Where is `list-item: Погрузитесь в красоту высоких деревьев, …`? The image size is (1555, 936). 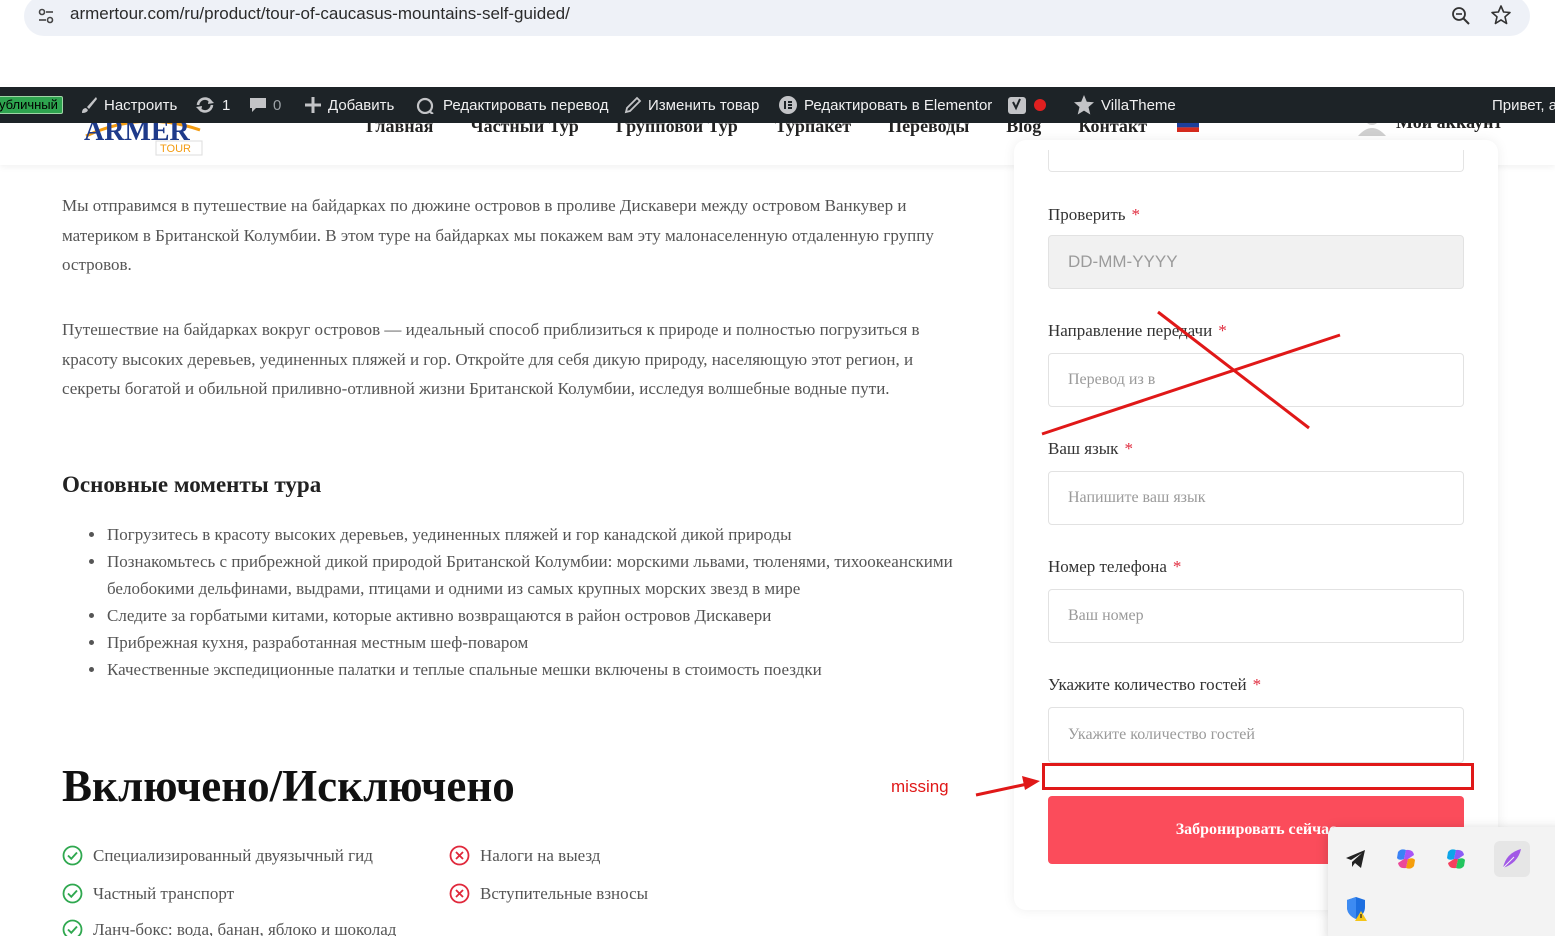 list-item: Погрузитесь в красоту высоких деревьев, … is located at coordinates (512, 534).